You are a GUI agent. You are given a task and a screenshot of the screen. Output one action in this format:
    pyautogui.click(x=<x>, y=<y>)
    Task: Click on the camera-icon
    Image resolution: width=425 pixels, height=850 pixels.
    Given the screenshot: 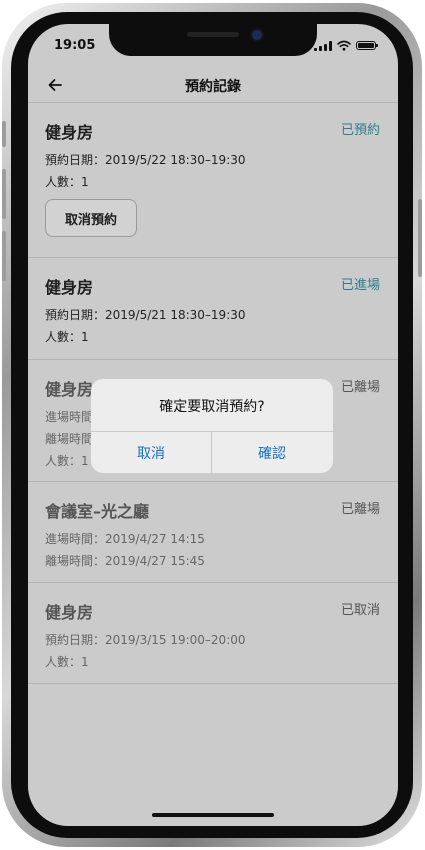 What is the action you would take?
    pyautogui.click(x=257, y=35)
    